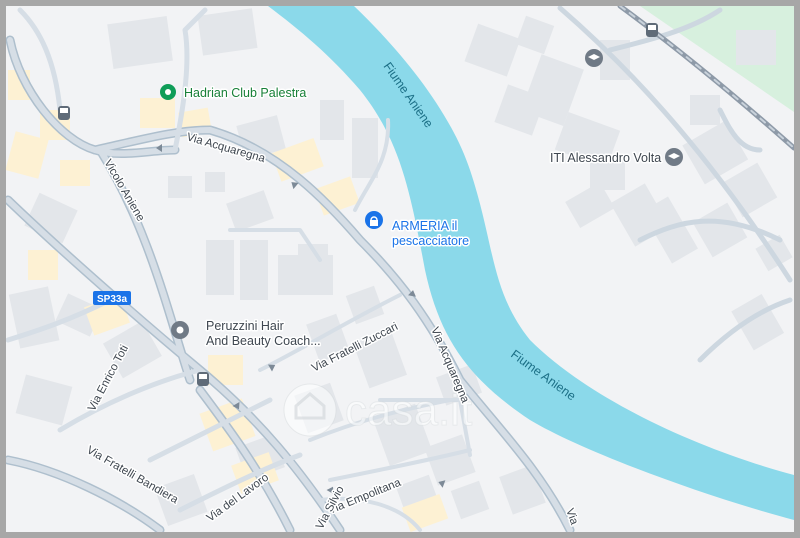  I want to click on road-shield-label: SP33a, so click(112, 299).